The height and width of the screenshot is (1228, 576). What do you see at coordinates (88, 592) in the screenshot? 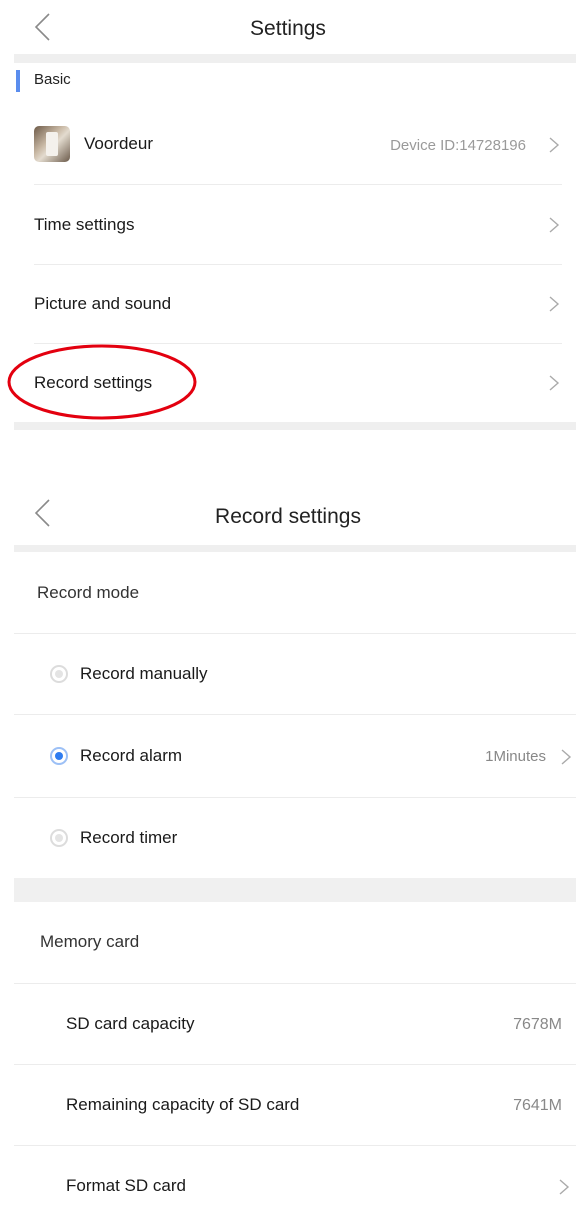
I see `record-mode-heading: Record mode` at bounding box center [88, 592].